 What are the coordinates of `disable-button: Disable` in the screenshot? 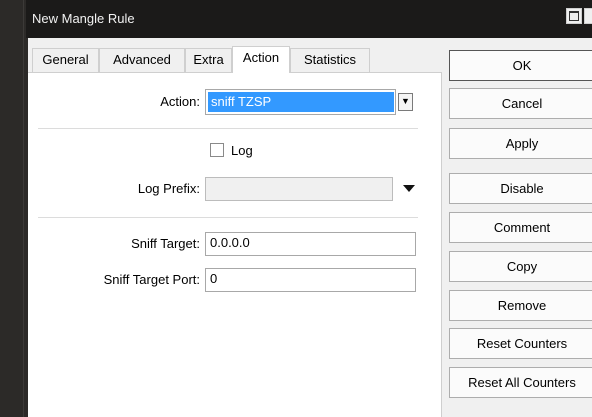 It's located at (520, 188).